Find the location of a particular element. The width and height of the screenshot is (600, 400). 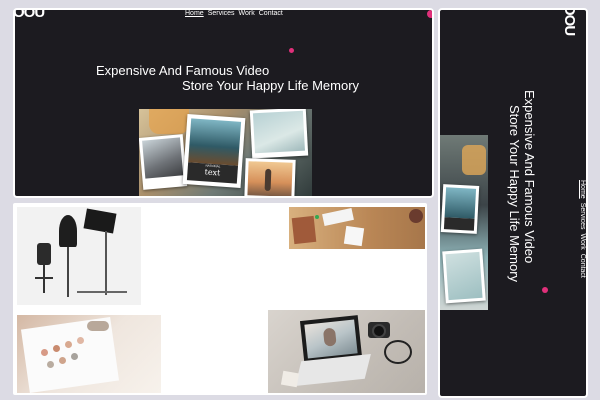

vertical-nav: Home Services Work Contact is located at coordinates (582, 229).